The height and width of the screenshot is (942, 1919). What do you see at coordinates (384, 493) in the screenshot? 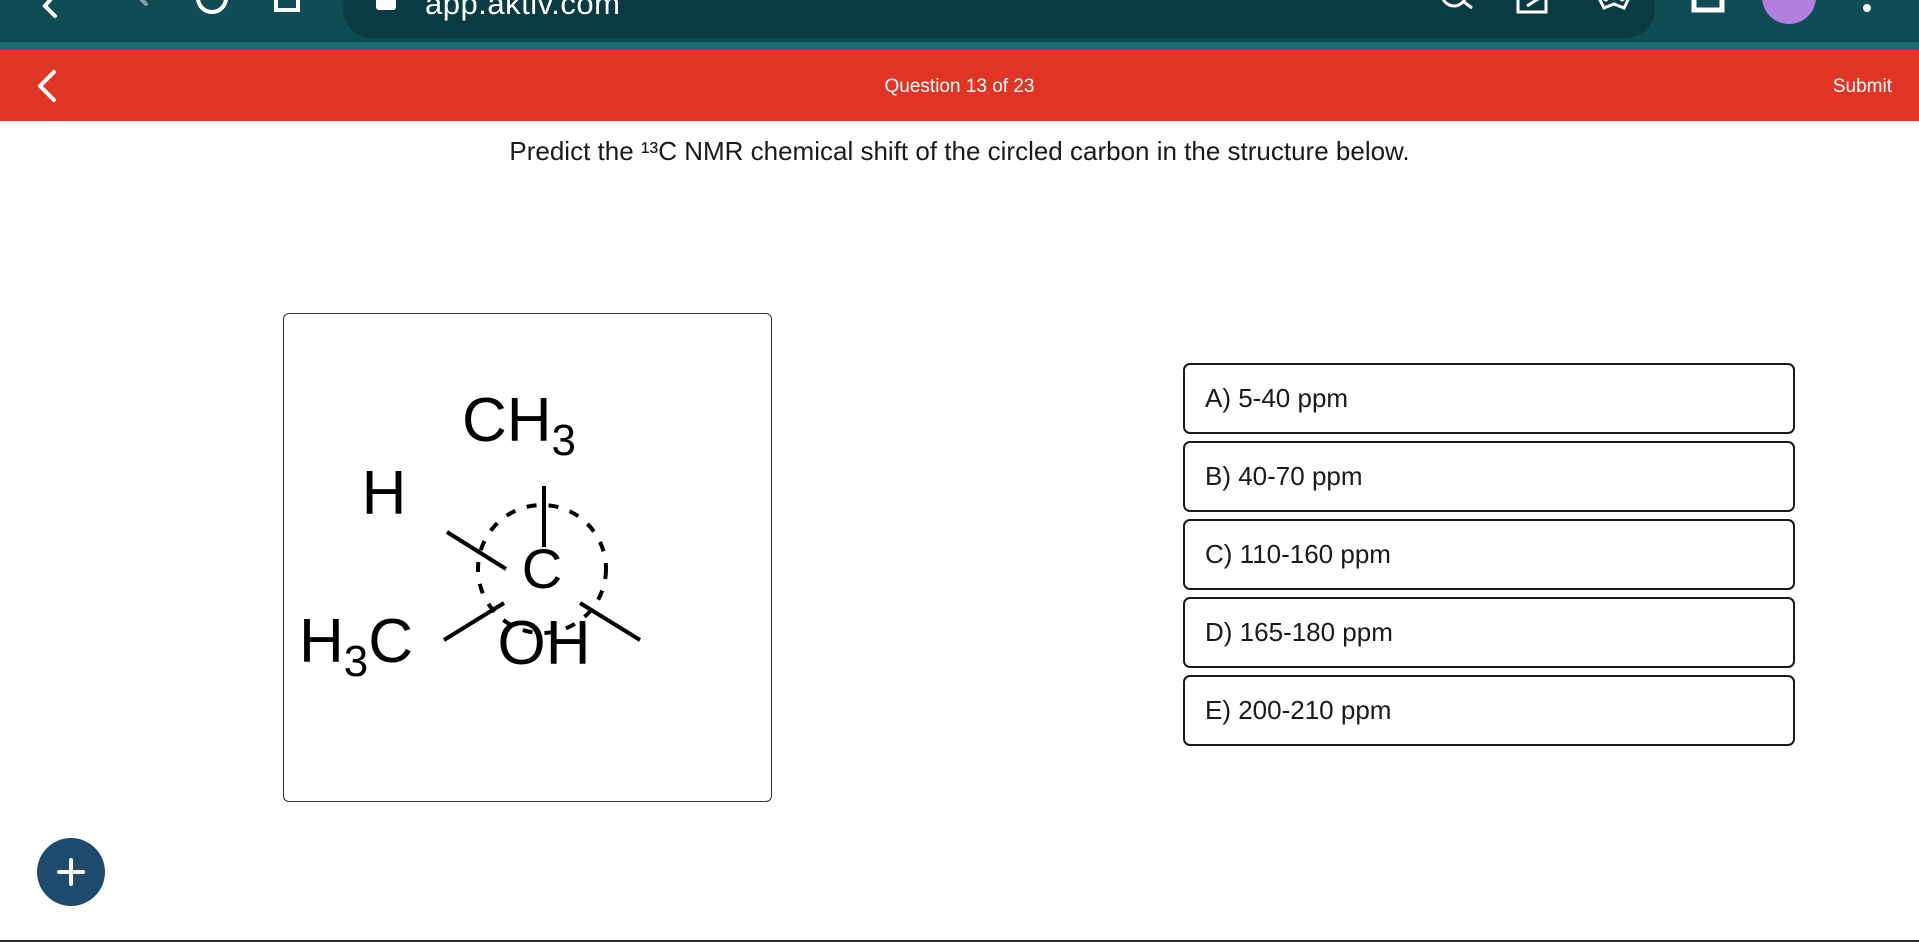
I see `h-label: H` at bounding box center [384, 493].